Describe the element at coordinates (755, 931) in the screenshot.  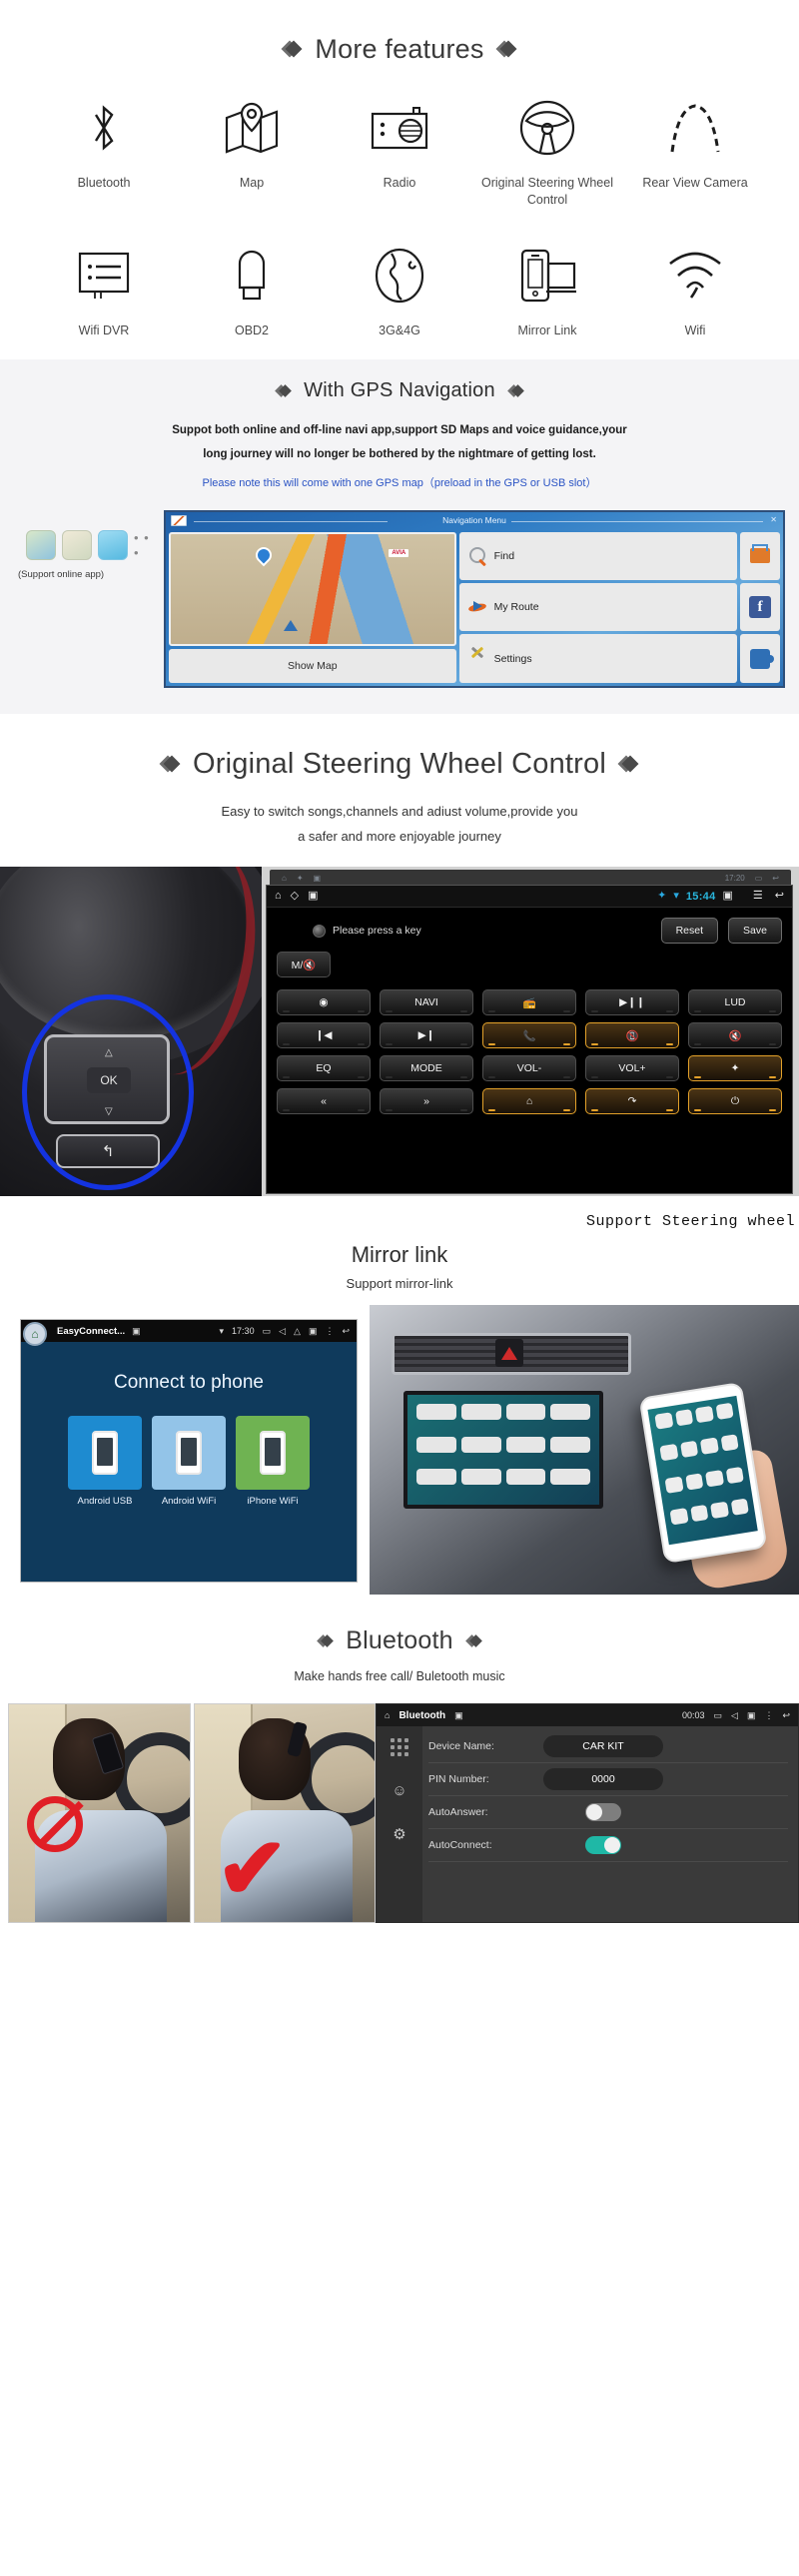
I see `save-button: Save` at that location.